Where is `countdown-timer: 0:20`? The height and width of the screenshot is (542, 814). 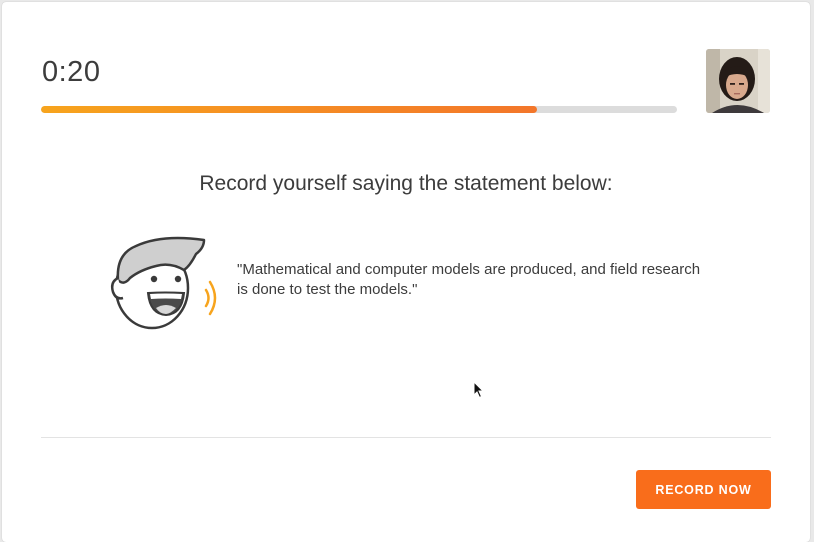
countdown-timer: 0:20 is located at coordinates (71, 72).